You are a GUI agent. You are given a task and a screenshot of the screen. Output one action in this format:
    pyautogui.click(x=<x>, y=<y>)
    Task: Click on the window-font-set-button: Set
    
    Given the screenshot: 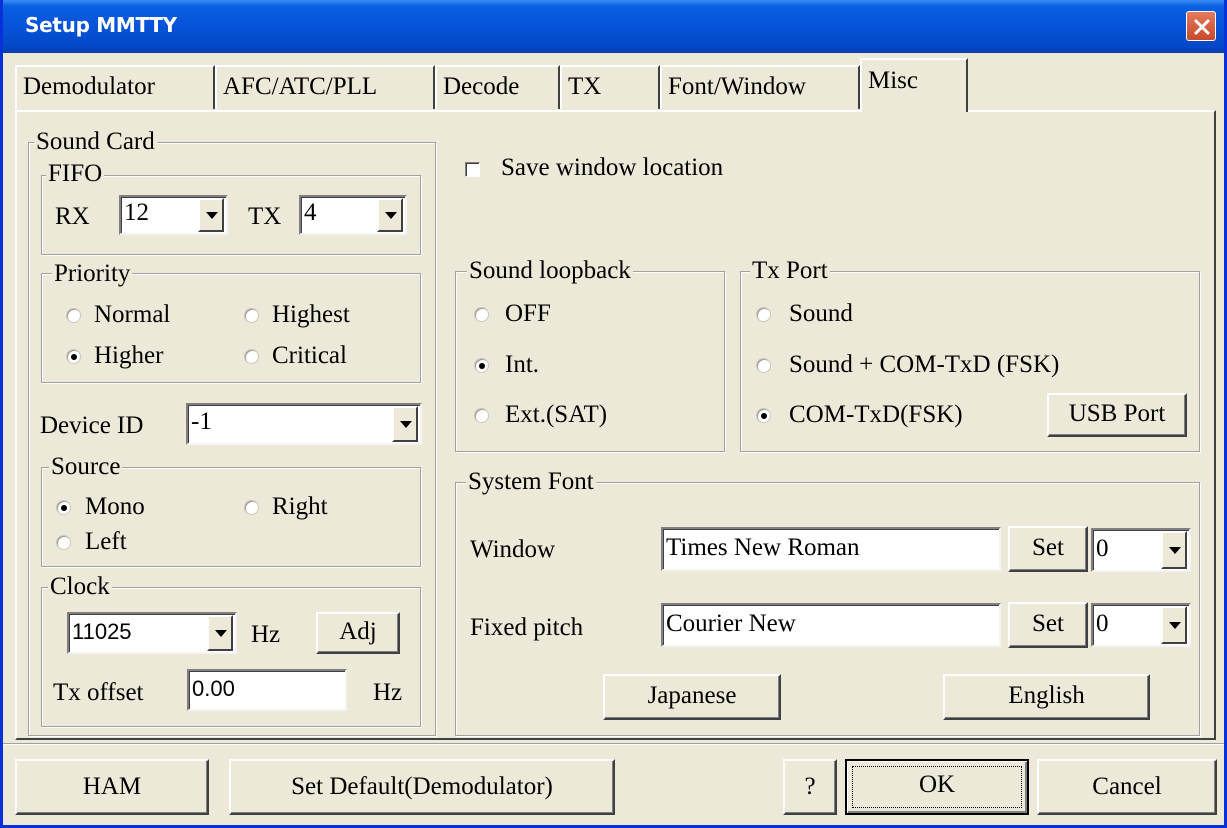 What is the action you would take?
    pyautogui.click(x=1048, y=549)
    